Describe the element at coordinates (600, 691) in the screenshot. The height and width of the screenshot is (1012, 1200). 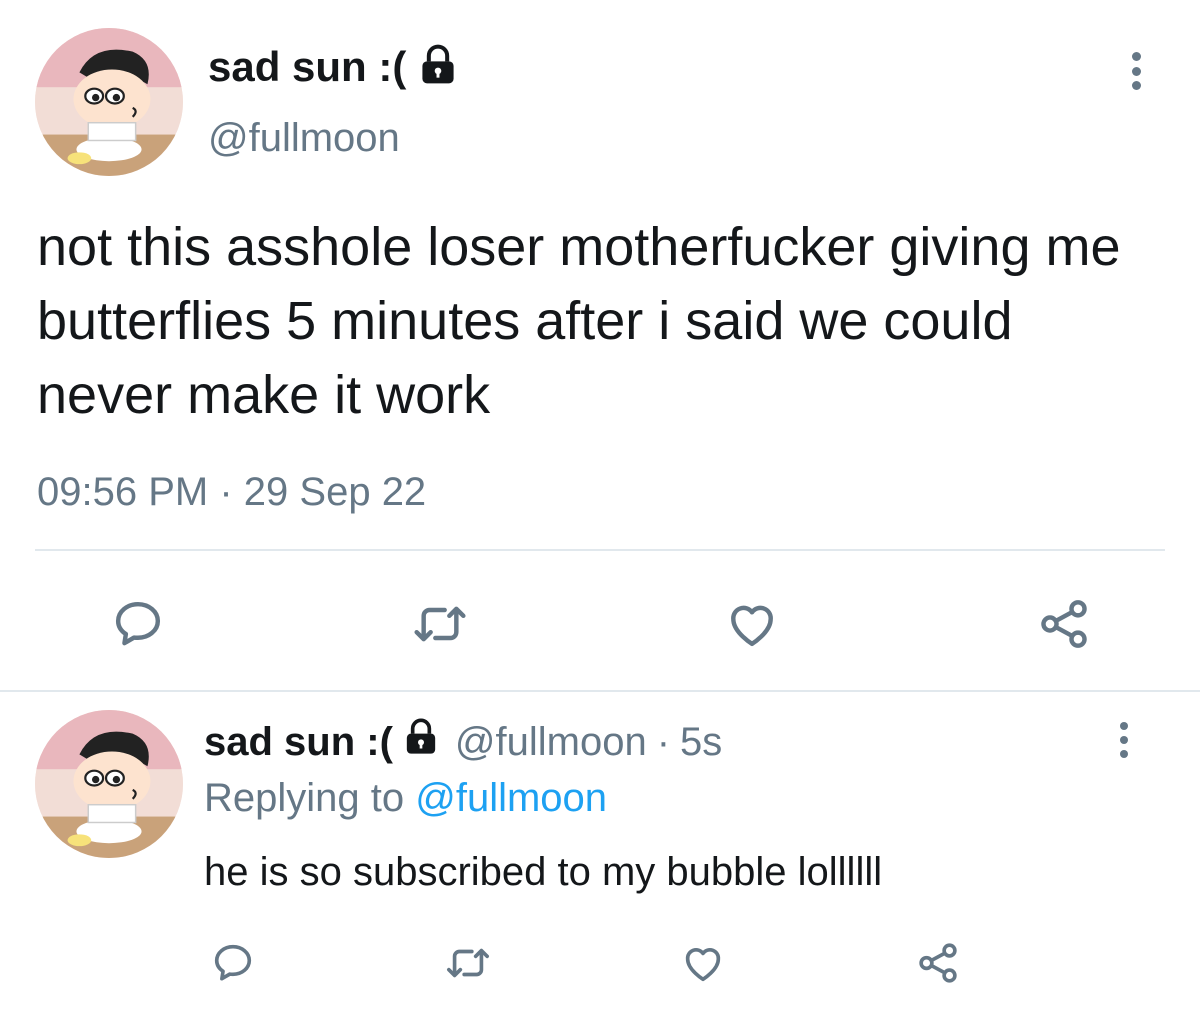
I see `section-divider` at that location.